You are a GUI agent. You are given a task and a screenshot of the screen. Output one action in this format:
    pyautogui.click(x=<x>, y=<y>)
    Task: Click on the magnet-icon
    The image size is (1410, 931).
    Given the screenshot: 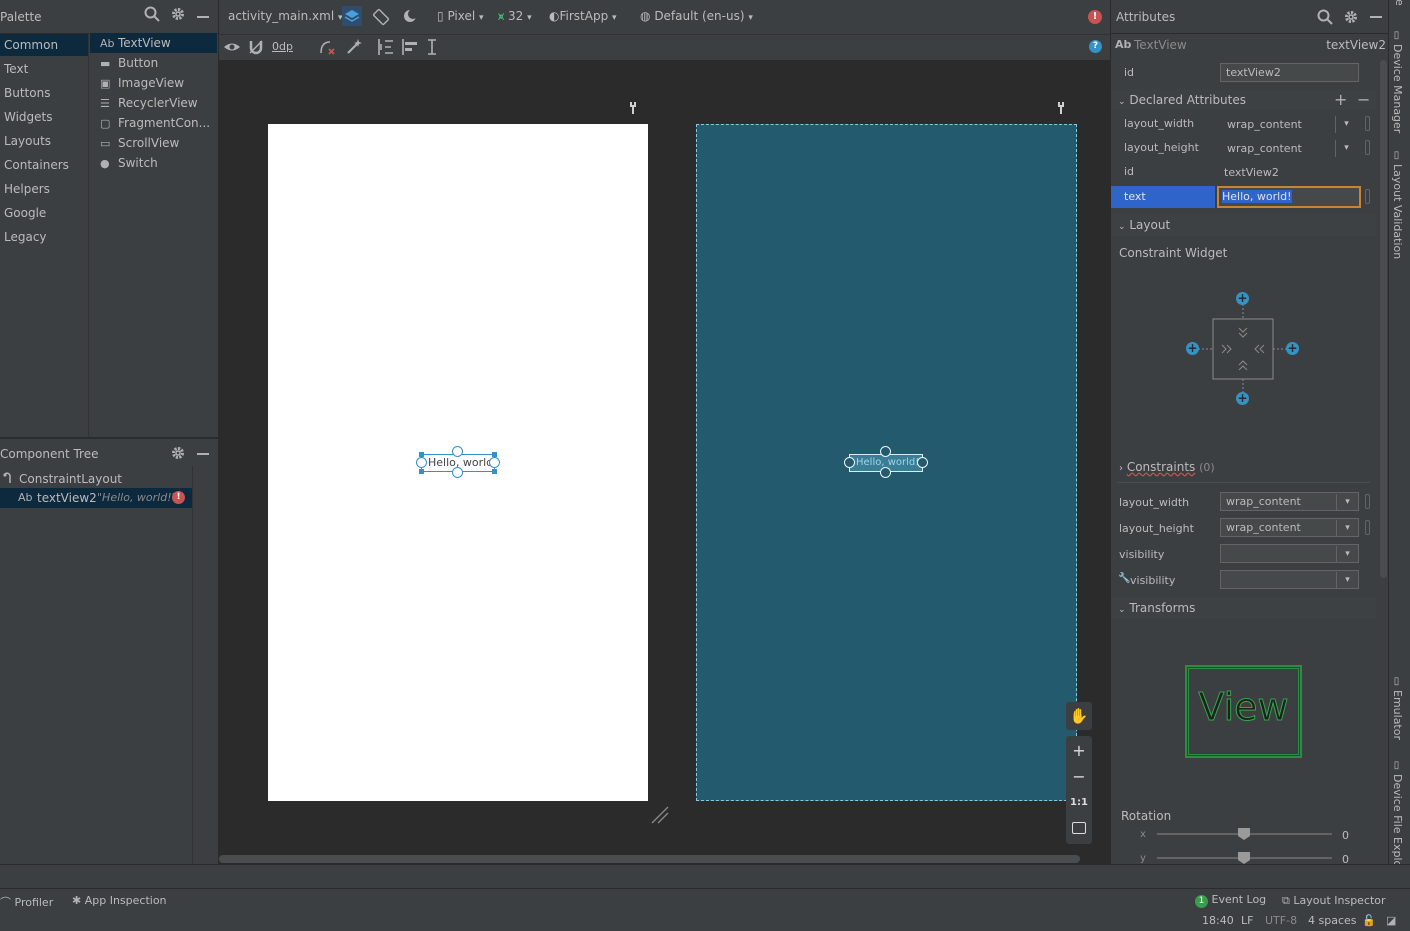 What is the action you would take?
    pyautogui.click(x=256, y=47)
    